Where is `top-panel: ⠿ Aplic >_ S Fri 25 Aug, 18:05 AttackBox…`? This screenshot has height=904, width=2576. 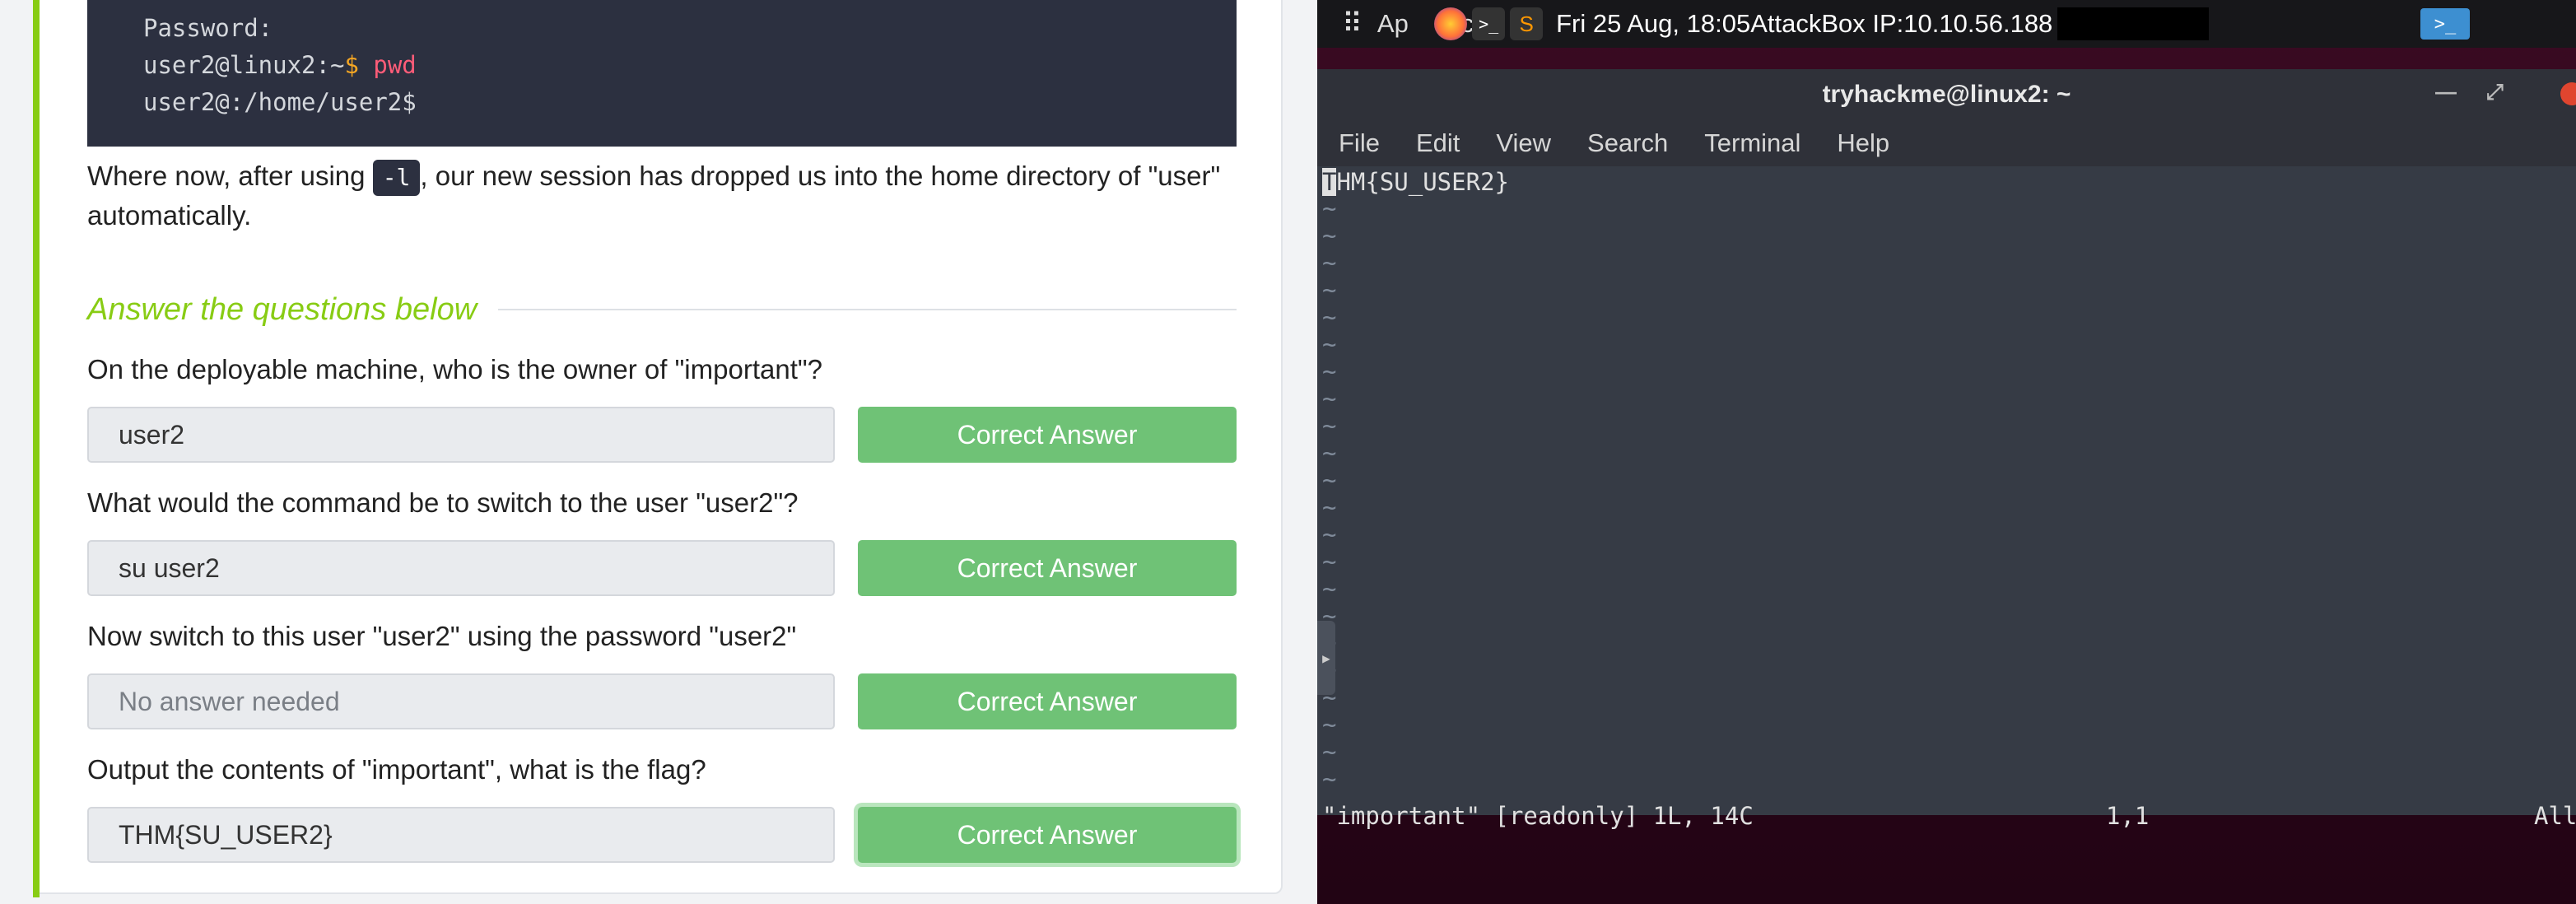
top-panel: ⠿ Aplic >_ S Fri 25 Aug, 18:05 AttackBox… is located at coordinates (1946, 24).